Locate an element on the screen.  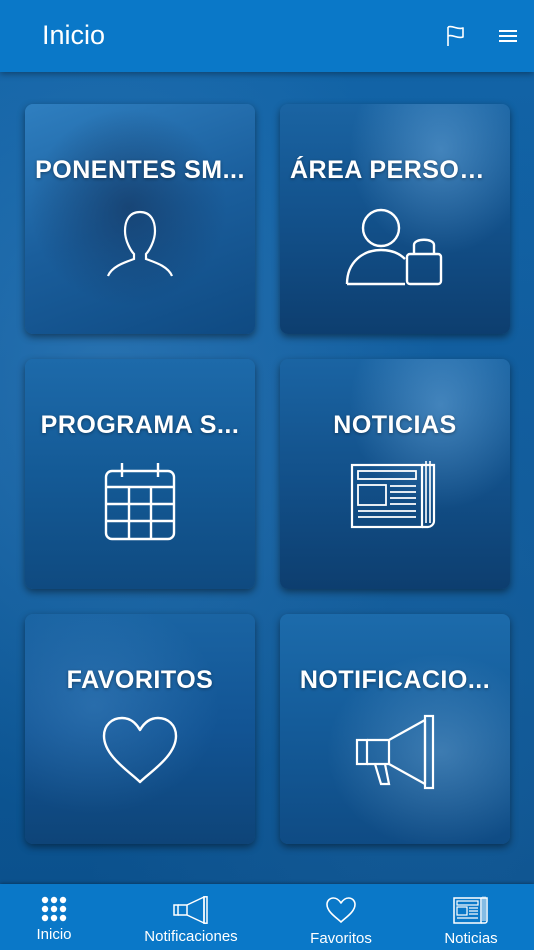
tab-label: Notificaciones is located at coordinates (191, 936).